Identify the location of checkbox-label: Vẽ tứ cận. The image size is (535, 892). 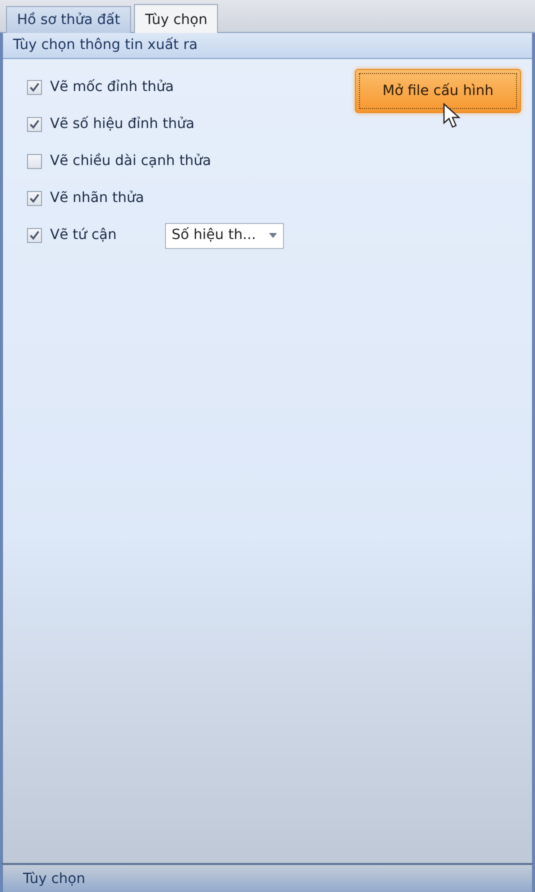
(83, 235).